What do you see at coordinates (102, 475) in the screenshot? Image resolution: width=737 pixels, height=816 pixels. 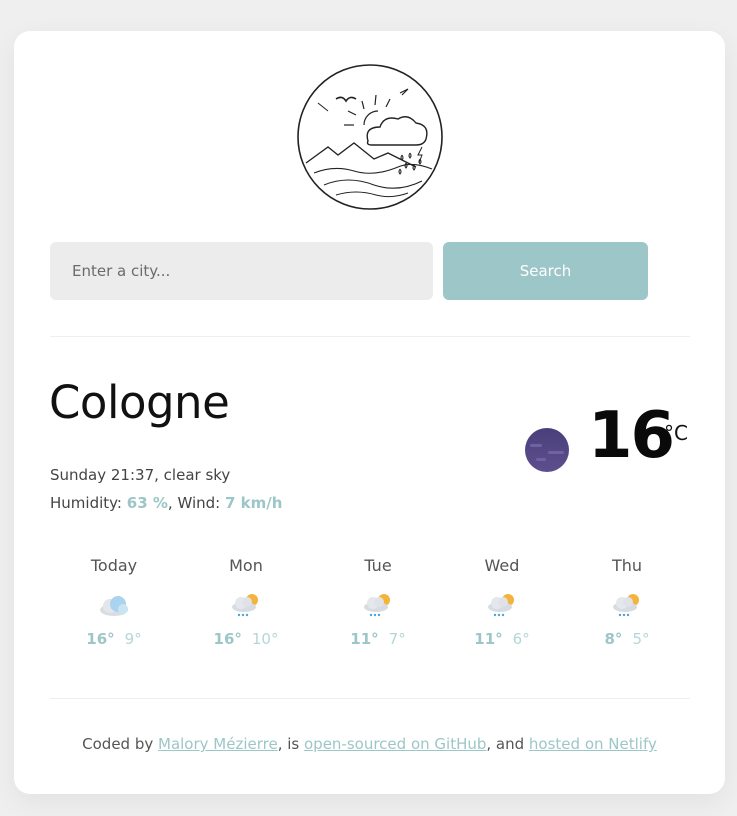 I see `day-time: Sunday 21:37` at bounding box center [102, 475].